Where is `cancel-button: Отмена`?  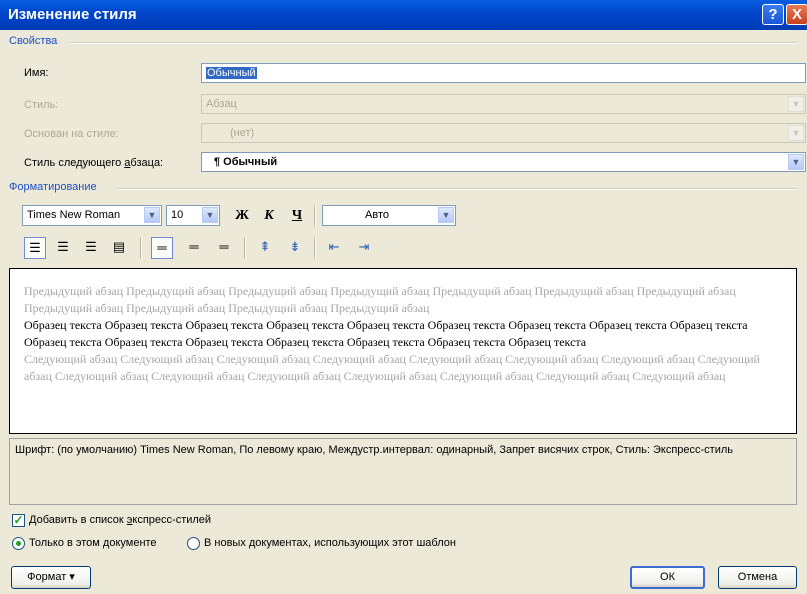 cancel-button: Отмена is located at coordinates (757, 577).